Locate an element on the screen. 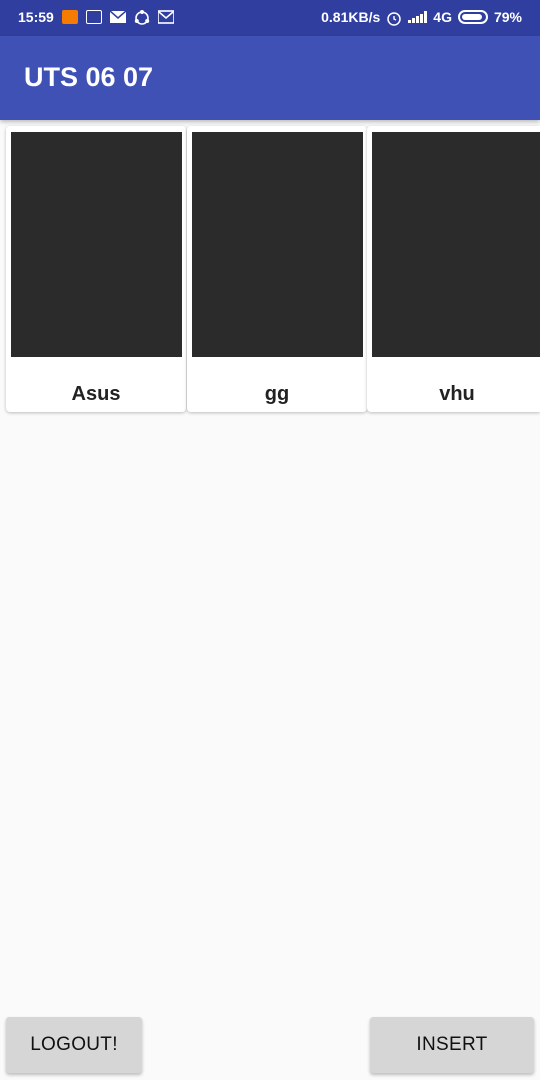 The width and height of the screenshot is (540, 1080). item-label: vhu is located at coordinates (457, 394).